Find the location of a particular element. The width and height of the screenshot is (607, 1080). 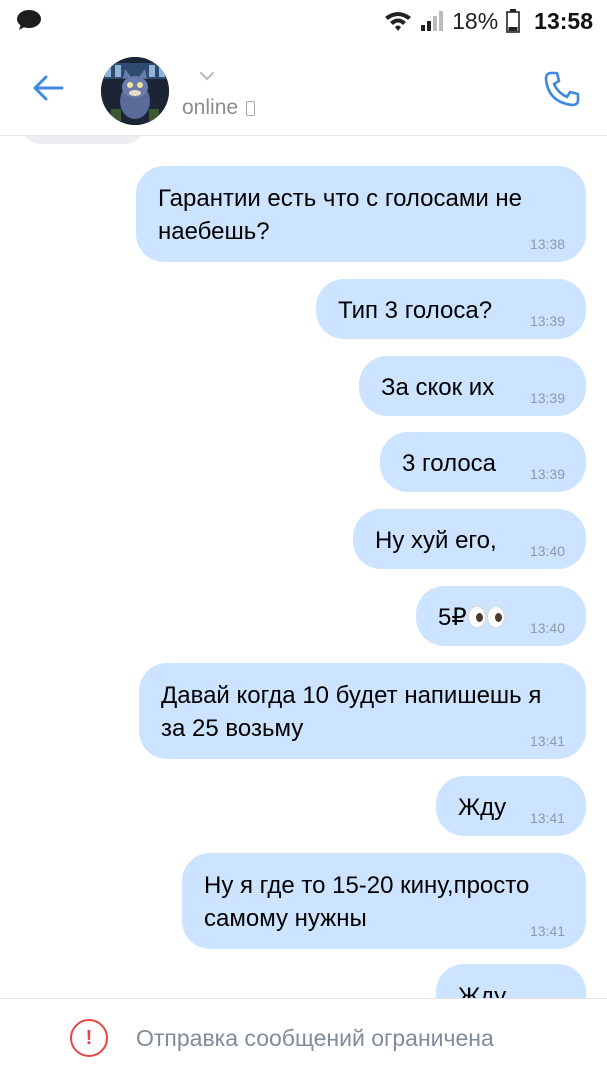

back-button is located at coordinates (48, 88).